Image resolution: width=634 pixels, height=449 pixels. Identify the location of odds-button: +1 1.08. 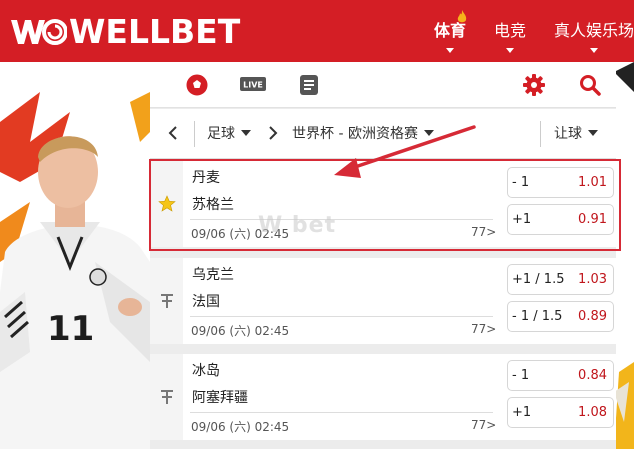
(560, 412).